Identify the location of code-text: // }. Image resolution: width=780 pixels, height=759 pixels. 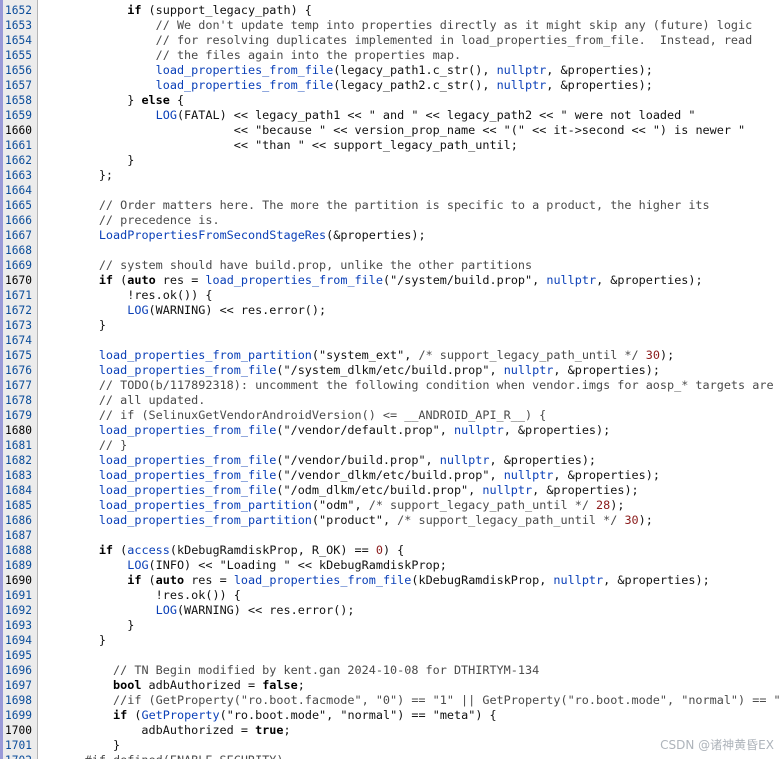
(84, 445).